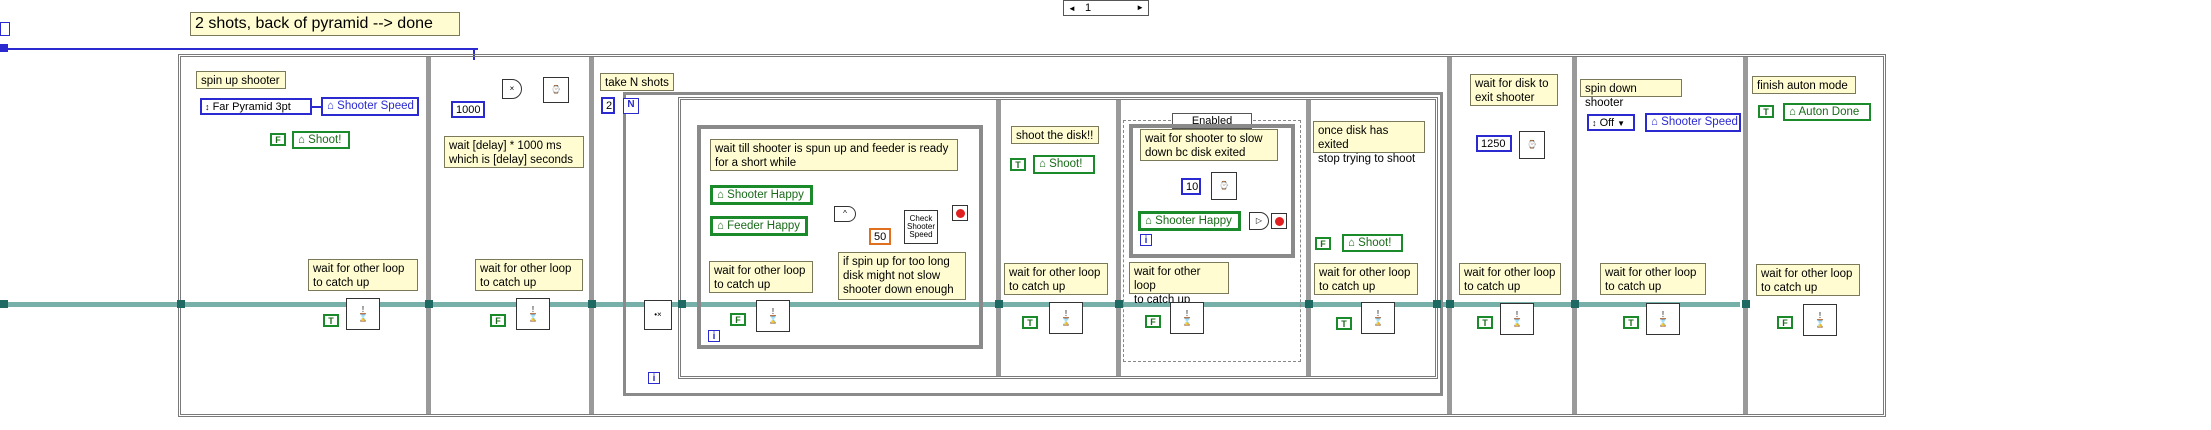 This screenshot has height=430, width=2211. I want to click on title-note: 2 shots, back of pyramid --> done, so click(325, 24).